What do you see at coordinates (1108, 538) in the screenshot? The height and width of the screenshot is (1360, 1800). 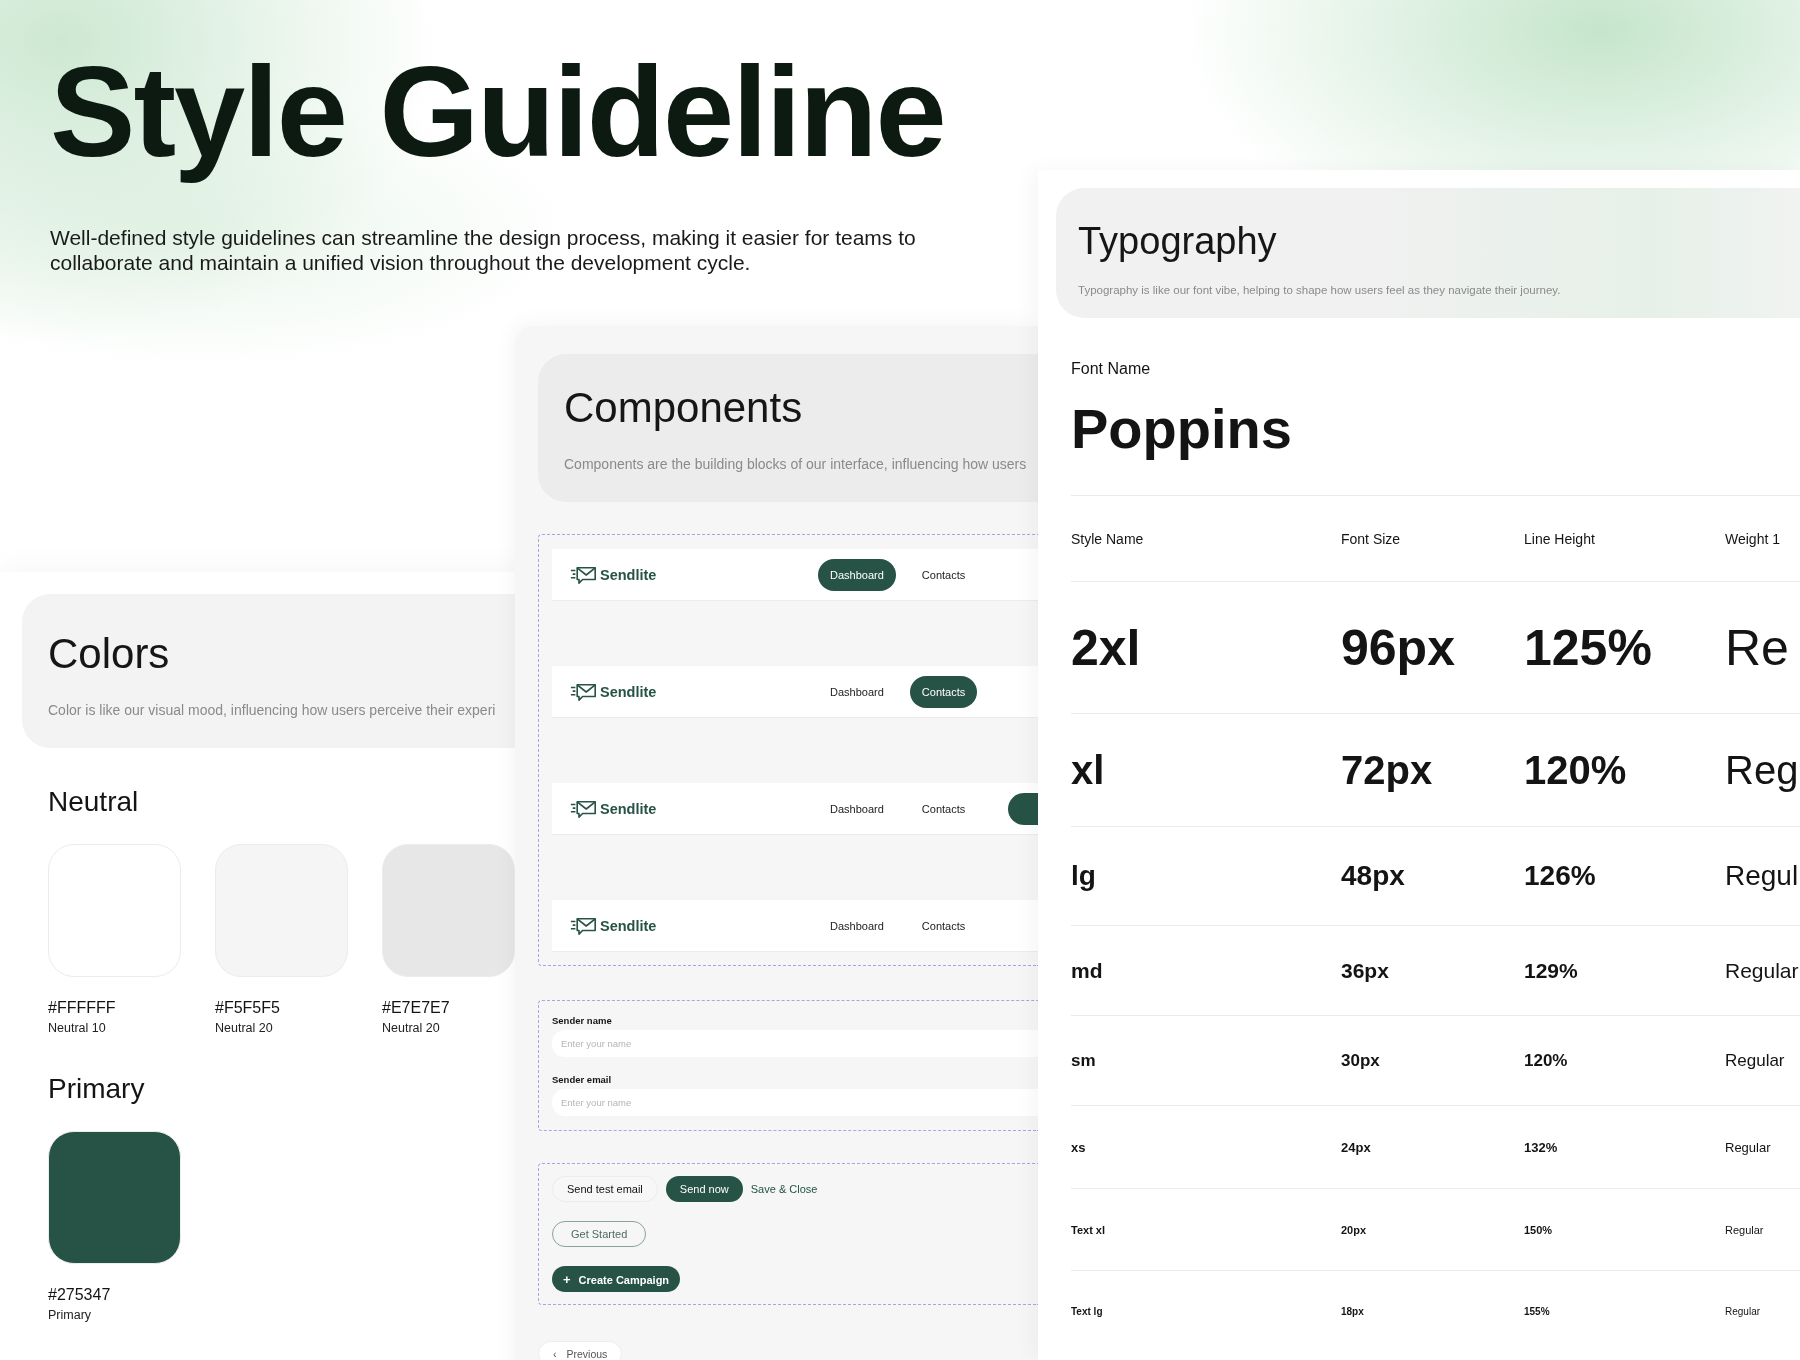 I see `column-header: Style Name` at bounding box center [1108, 538].